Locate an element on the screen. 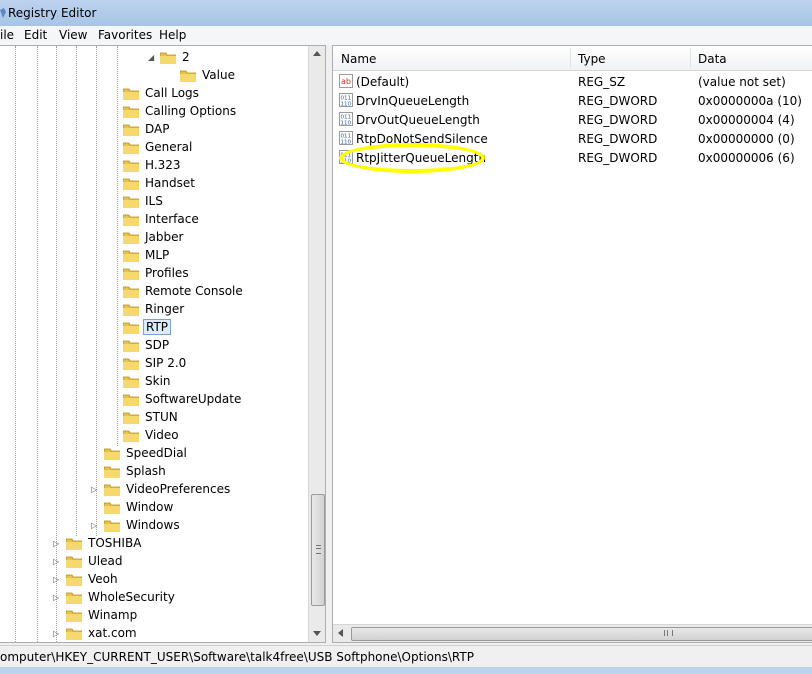 The image size is (812, 674). scroll-up-arrow-icon is located at coordinates (317, 53).